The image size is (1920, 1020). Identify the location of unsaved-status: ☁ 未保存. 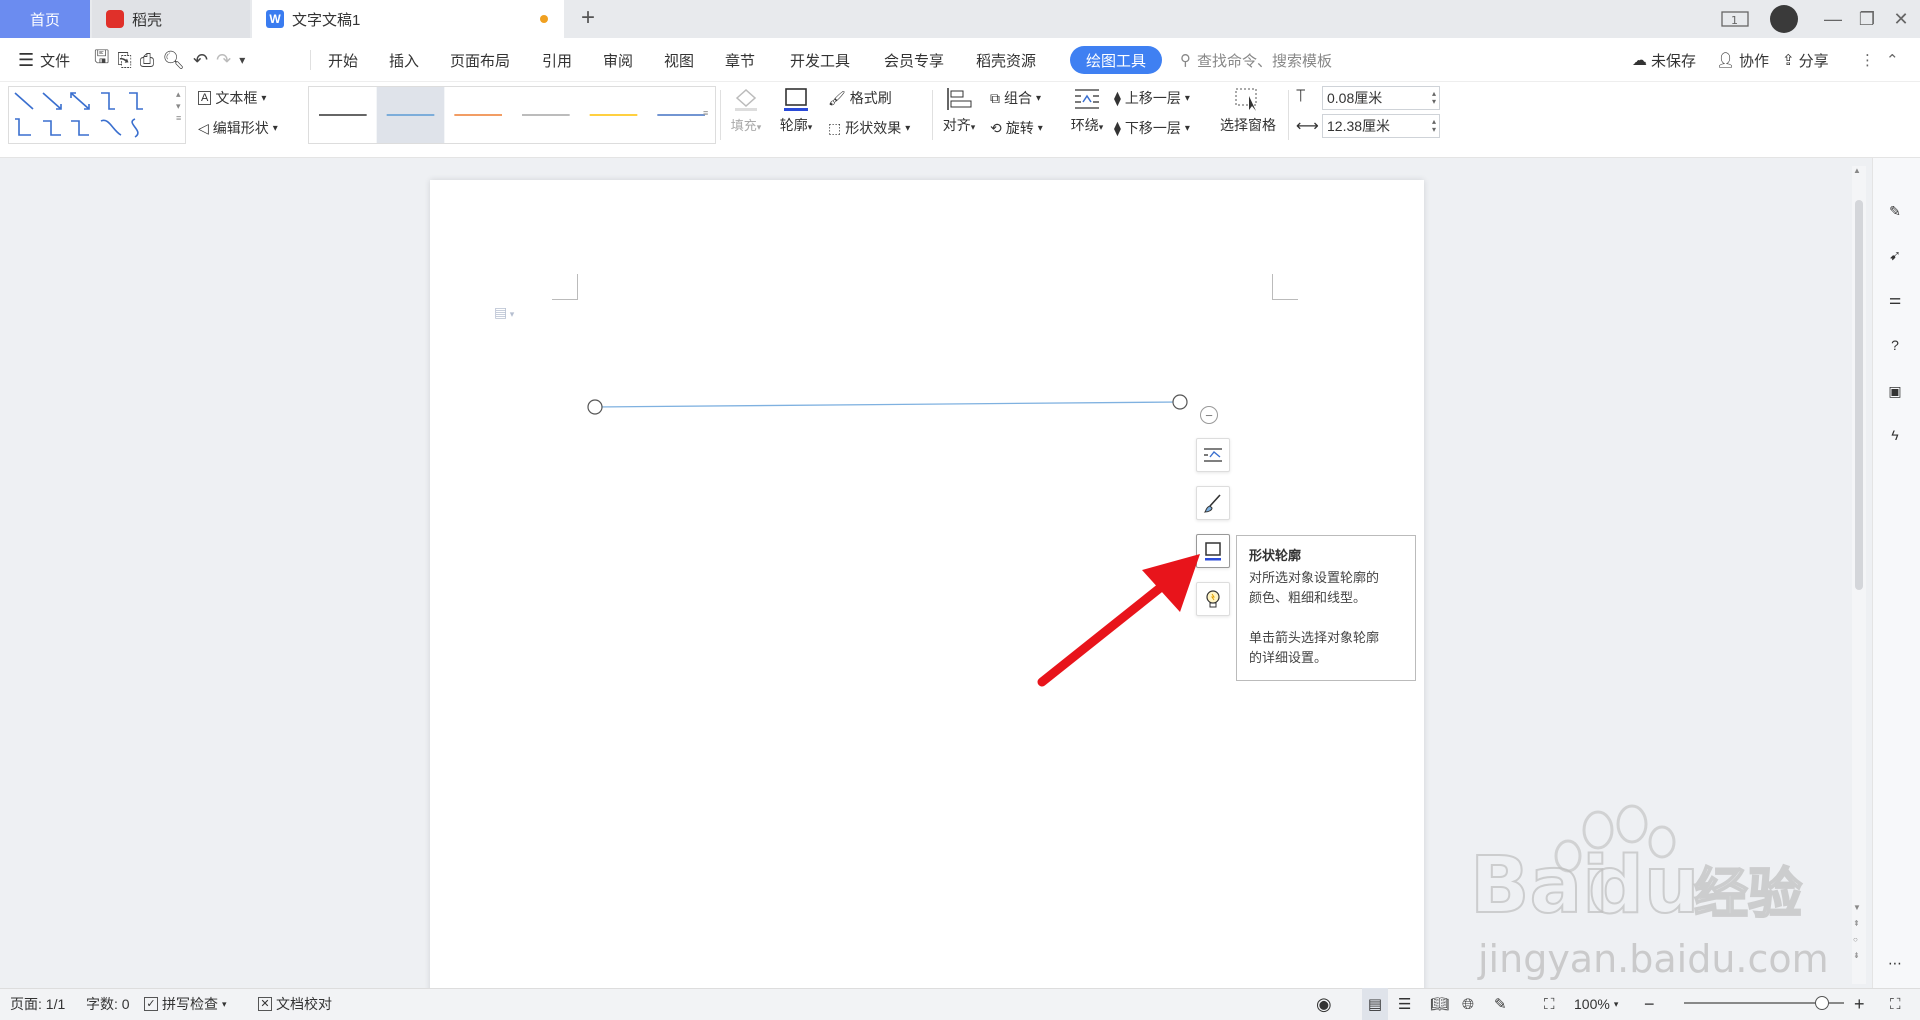
(1664, 60).